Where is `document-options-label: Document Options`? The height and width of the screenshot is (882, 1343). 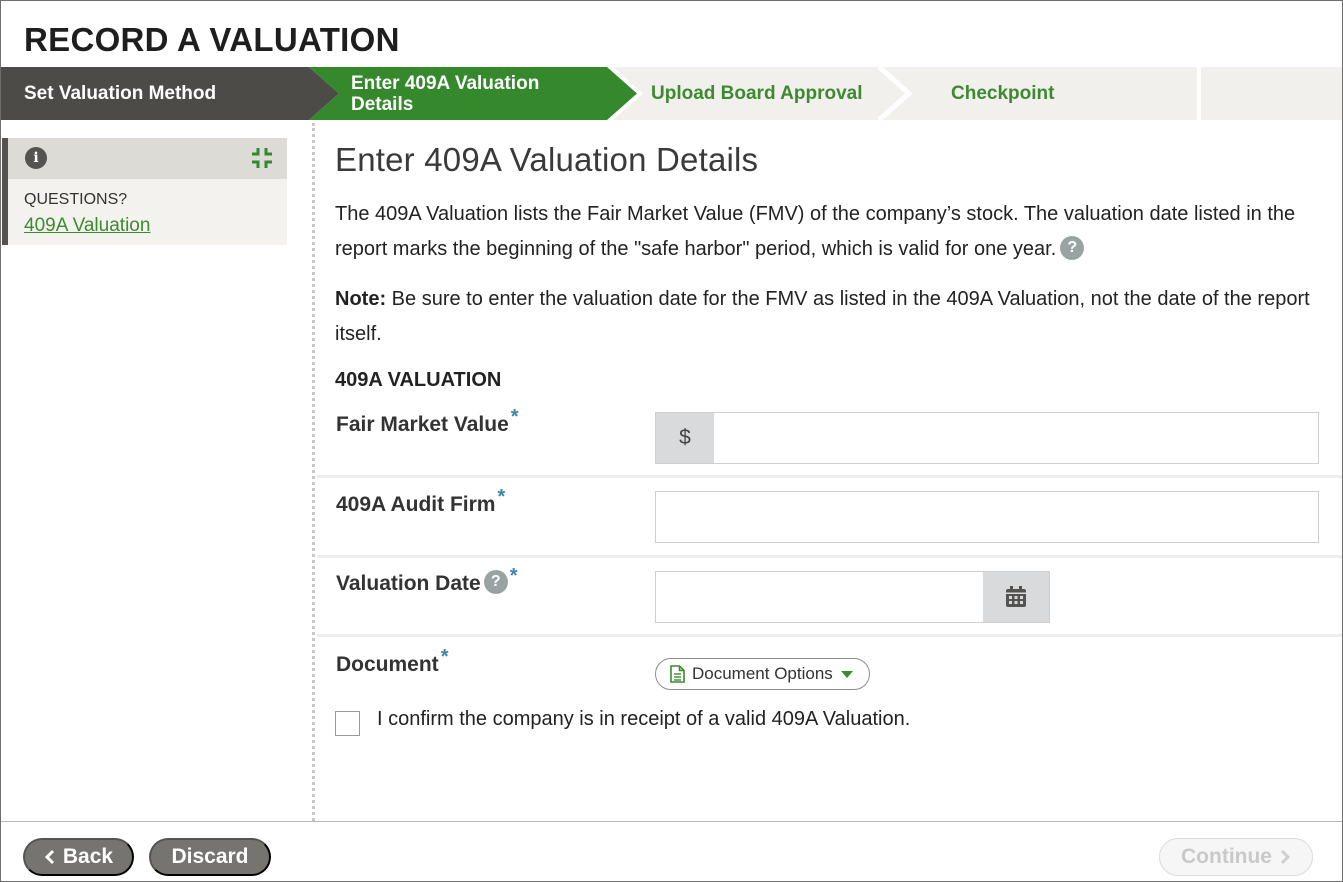 document-options-label: Document Options is located at coordinates (762, 673).